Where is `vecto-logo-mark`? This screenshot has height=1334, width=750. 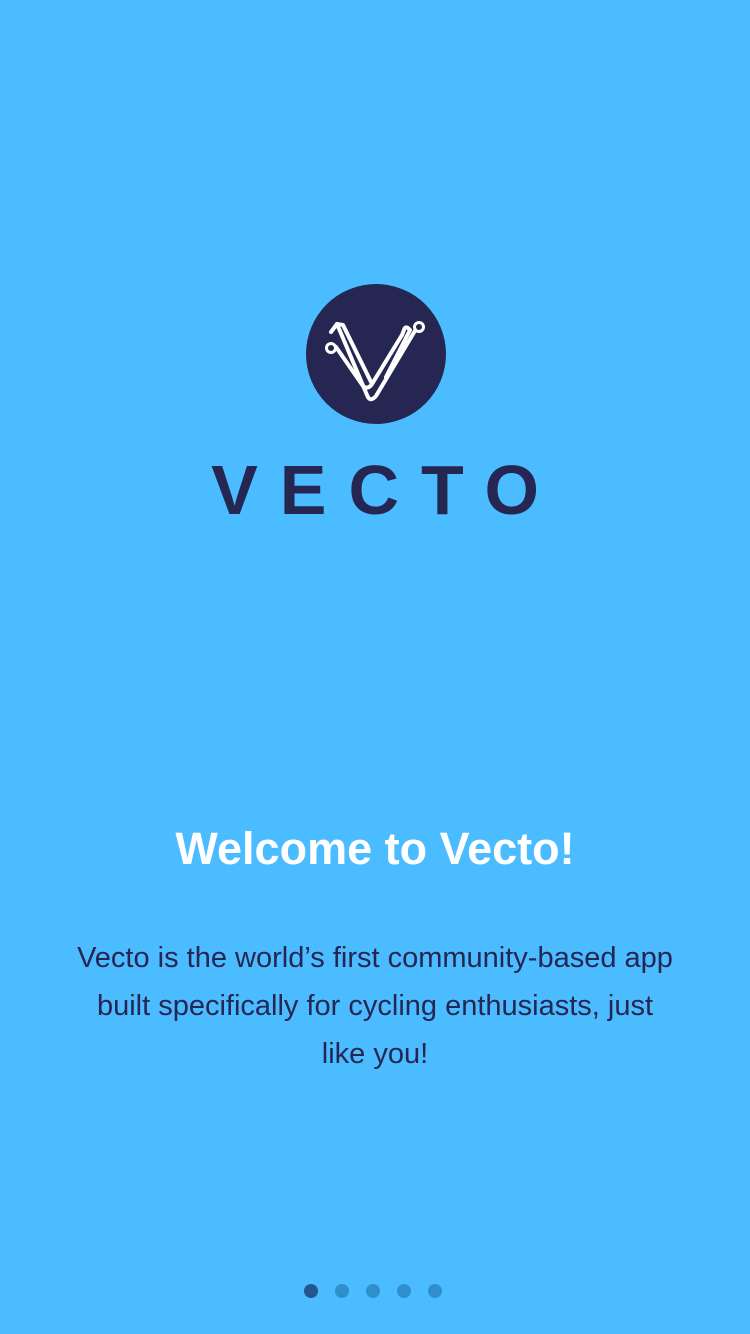 vecto-logo-mark is located at coordinates (376, 354).